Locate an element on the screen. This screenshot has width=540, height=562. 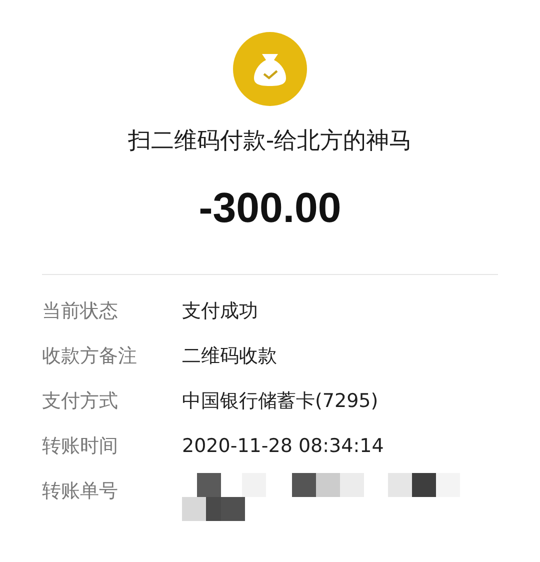
detail-label: 转账单号 is located at coordinates (80, 491).